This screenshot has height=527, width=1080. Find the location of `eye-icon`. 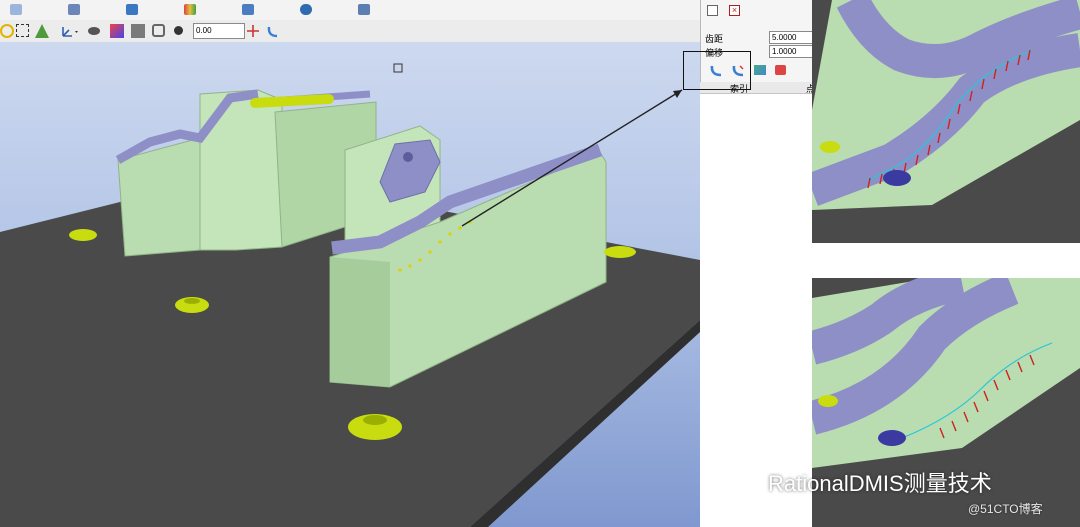

eye-icon is located at coordinates (94, 31).